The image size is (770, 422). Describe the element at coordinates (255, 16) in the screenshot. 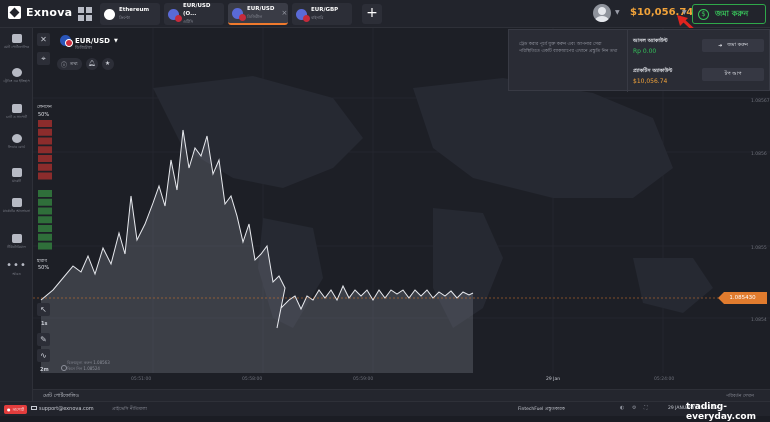

I see `tab-sub: ডিজিটাল` at that location.